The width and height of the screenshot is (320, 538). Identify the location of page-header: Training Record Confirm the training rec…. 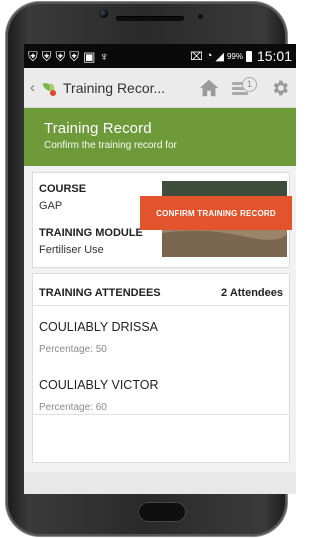
(160, 137).